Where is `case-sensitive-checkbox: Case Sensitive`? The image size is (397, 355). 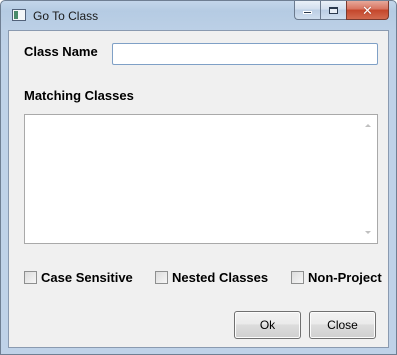
case-sensitive-checkbox: Case Sensitive is located at coordinates (78, 277).